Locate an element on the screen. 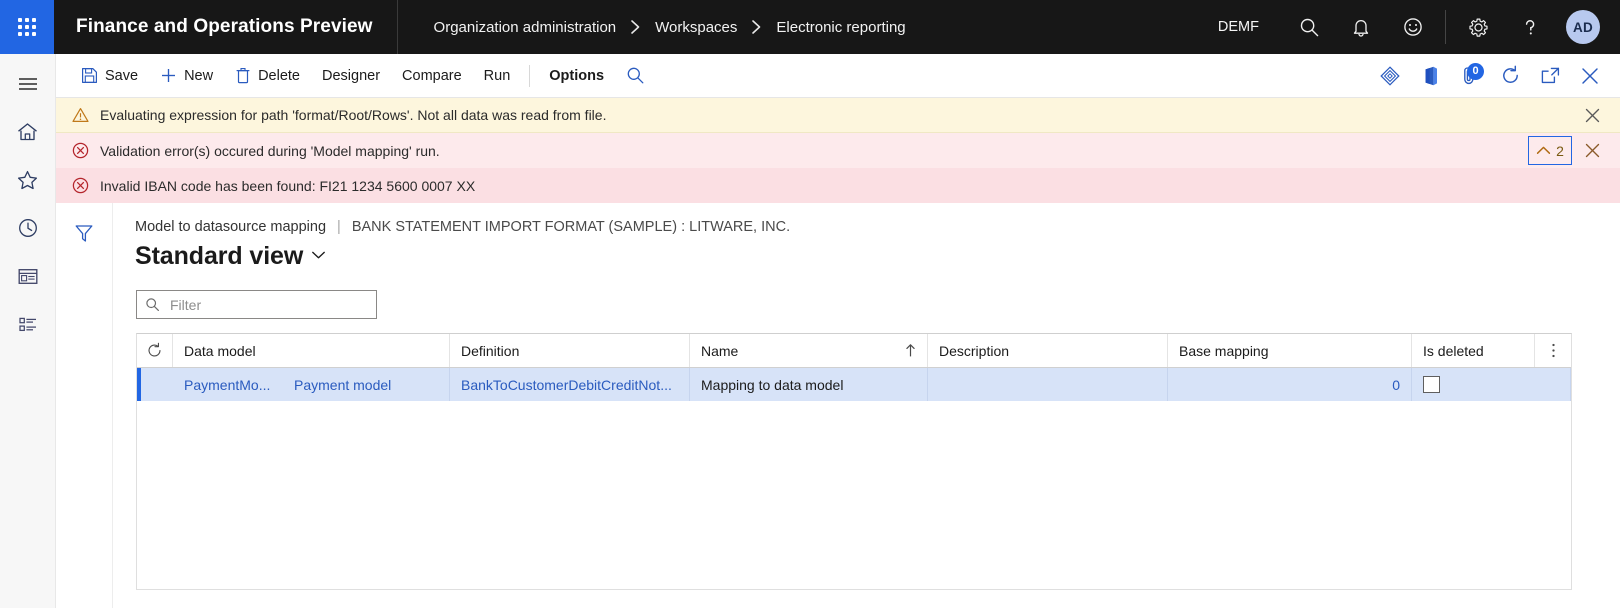 The height and width of the screenshot is (608, 1620). caption-main: Model to datasource mapping is located at coordinates (231, 227).